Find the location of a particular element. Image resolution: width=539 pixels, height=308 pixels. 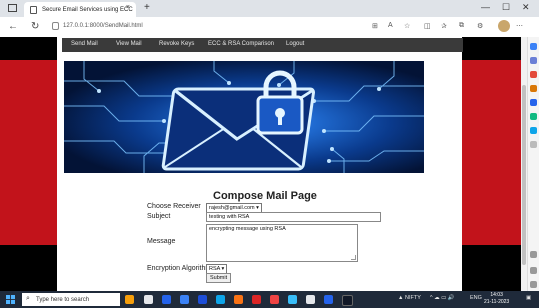

menu-logout: Logout is located at coordinates (295, 44).